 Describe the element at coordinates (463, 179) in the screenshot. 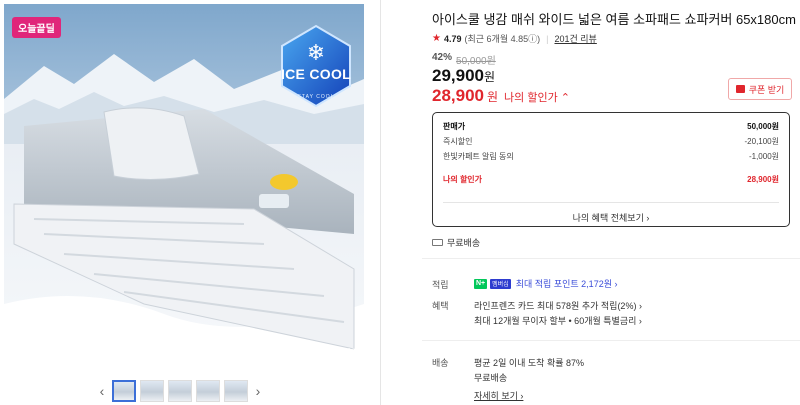

I see `final-price-label: 나의 할인가` at that location.